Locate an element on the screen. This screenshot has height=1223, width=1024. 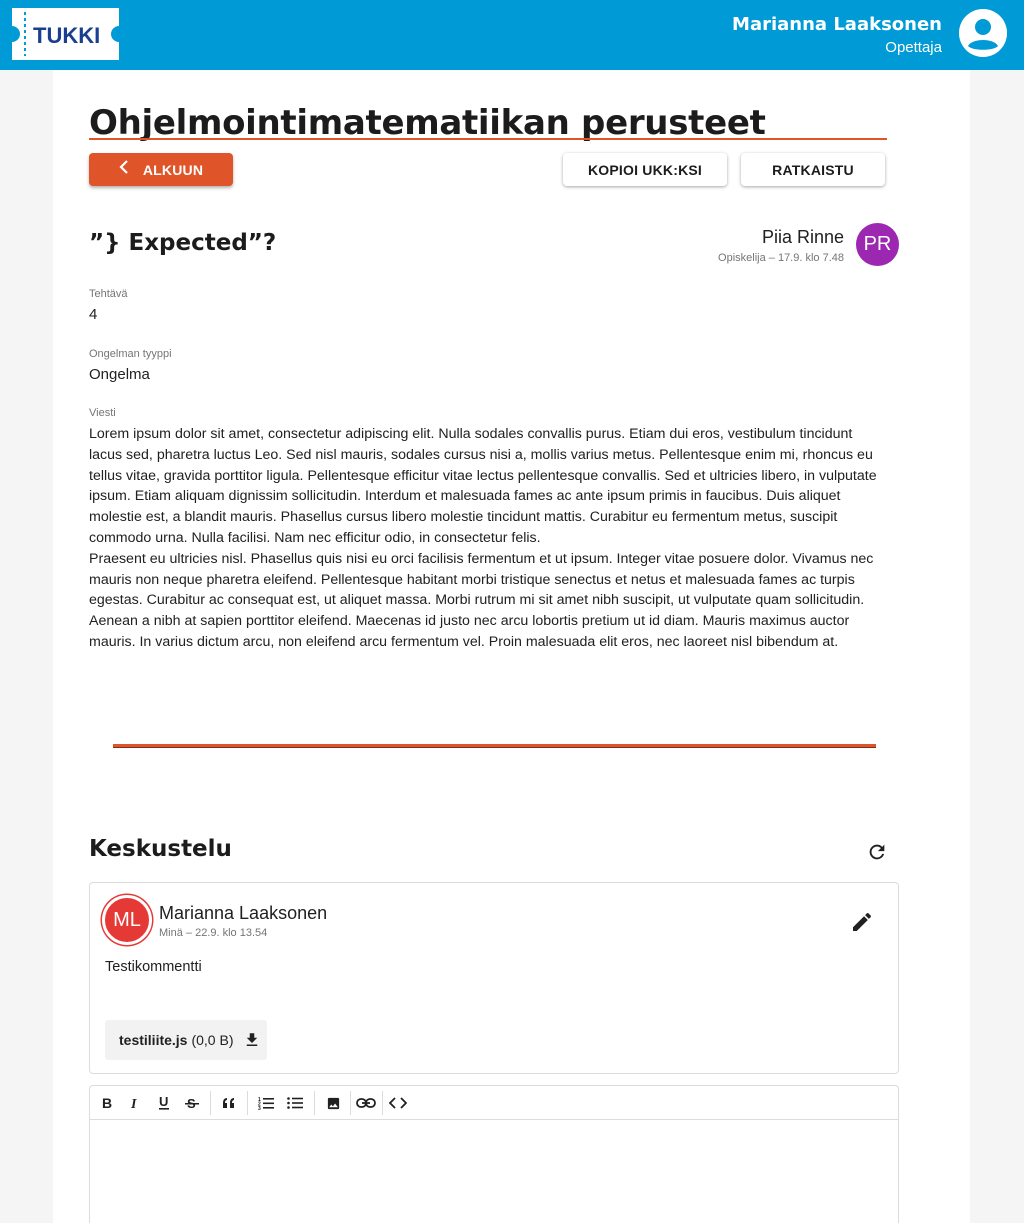
image-icon is located at coordinates (333, 1103).